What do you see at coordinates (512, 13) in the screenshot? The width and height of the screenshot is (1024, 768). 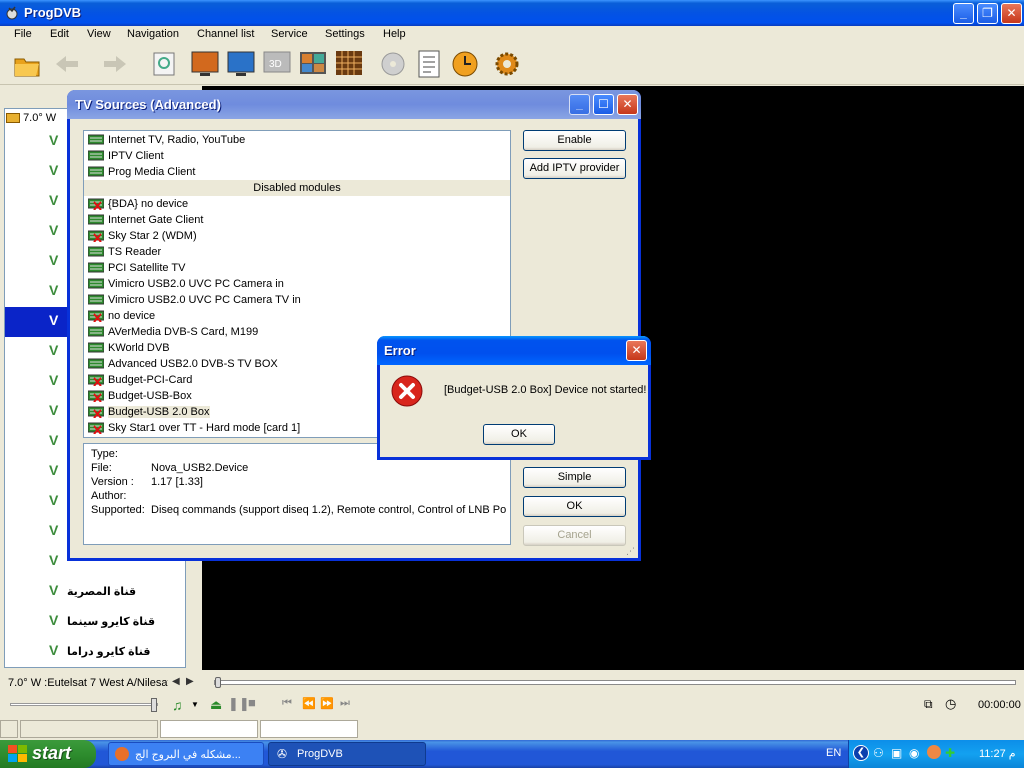 I see `main-title-bar: ProgDVB _ ❐ ✕` at bounding box center [512, 13].